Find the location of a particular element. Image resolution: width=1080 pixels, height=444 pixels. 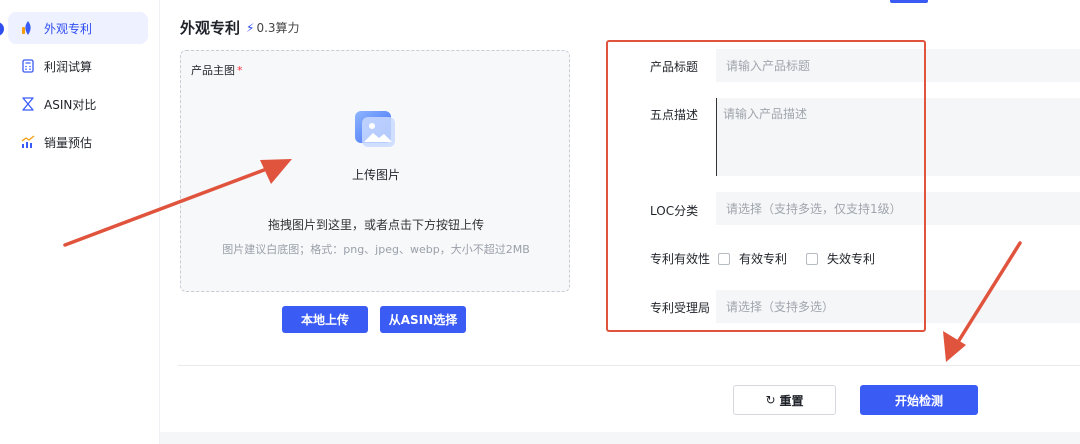

sidebar-item-label: 利润试算 is located at coordinates (68, 66).